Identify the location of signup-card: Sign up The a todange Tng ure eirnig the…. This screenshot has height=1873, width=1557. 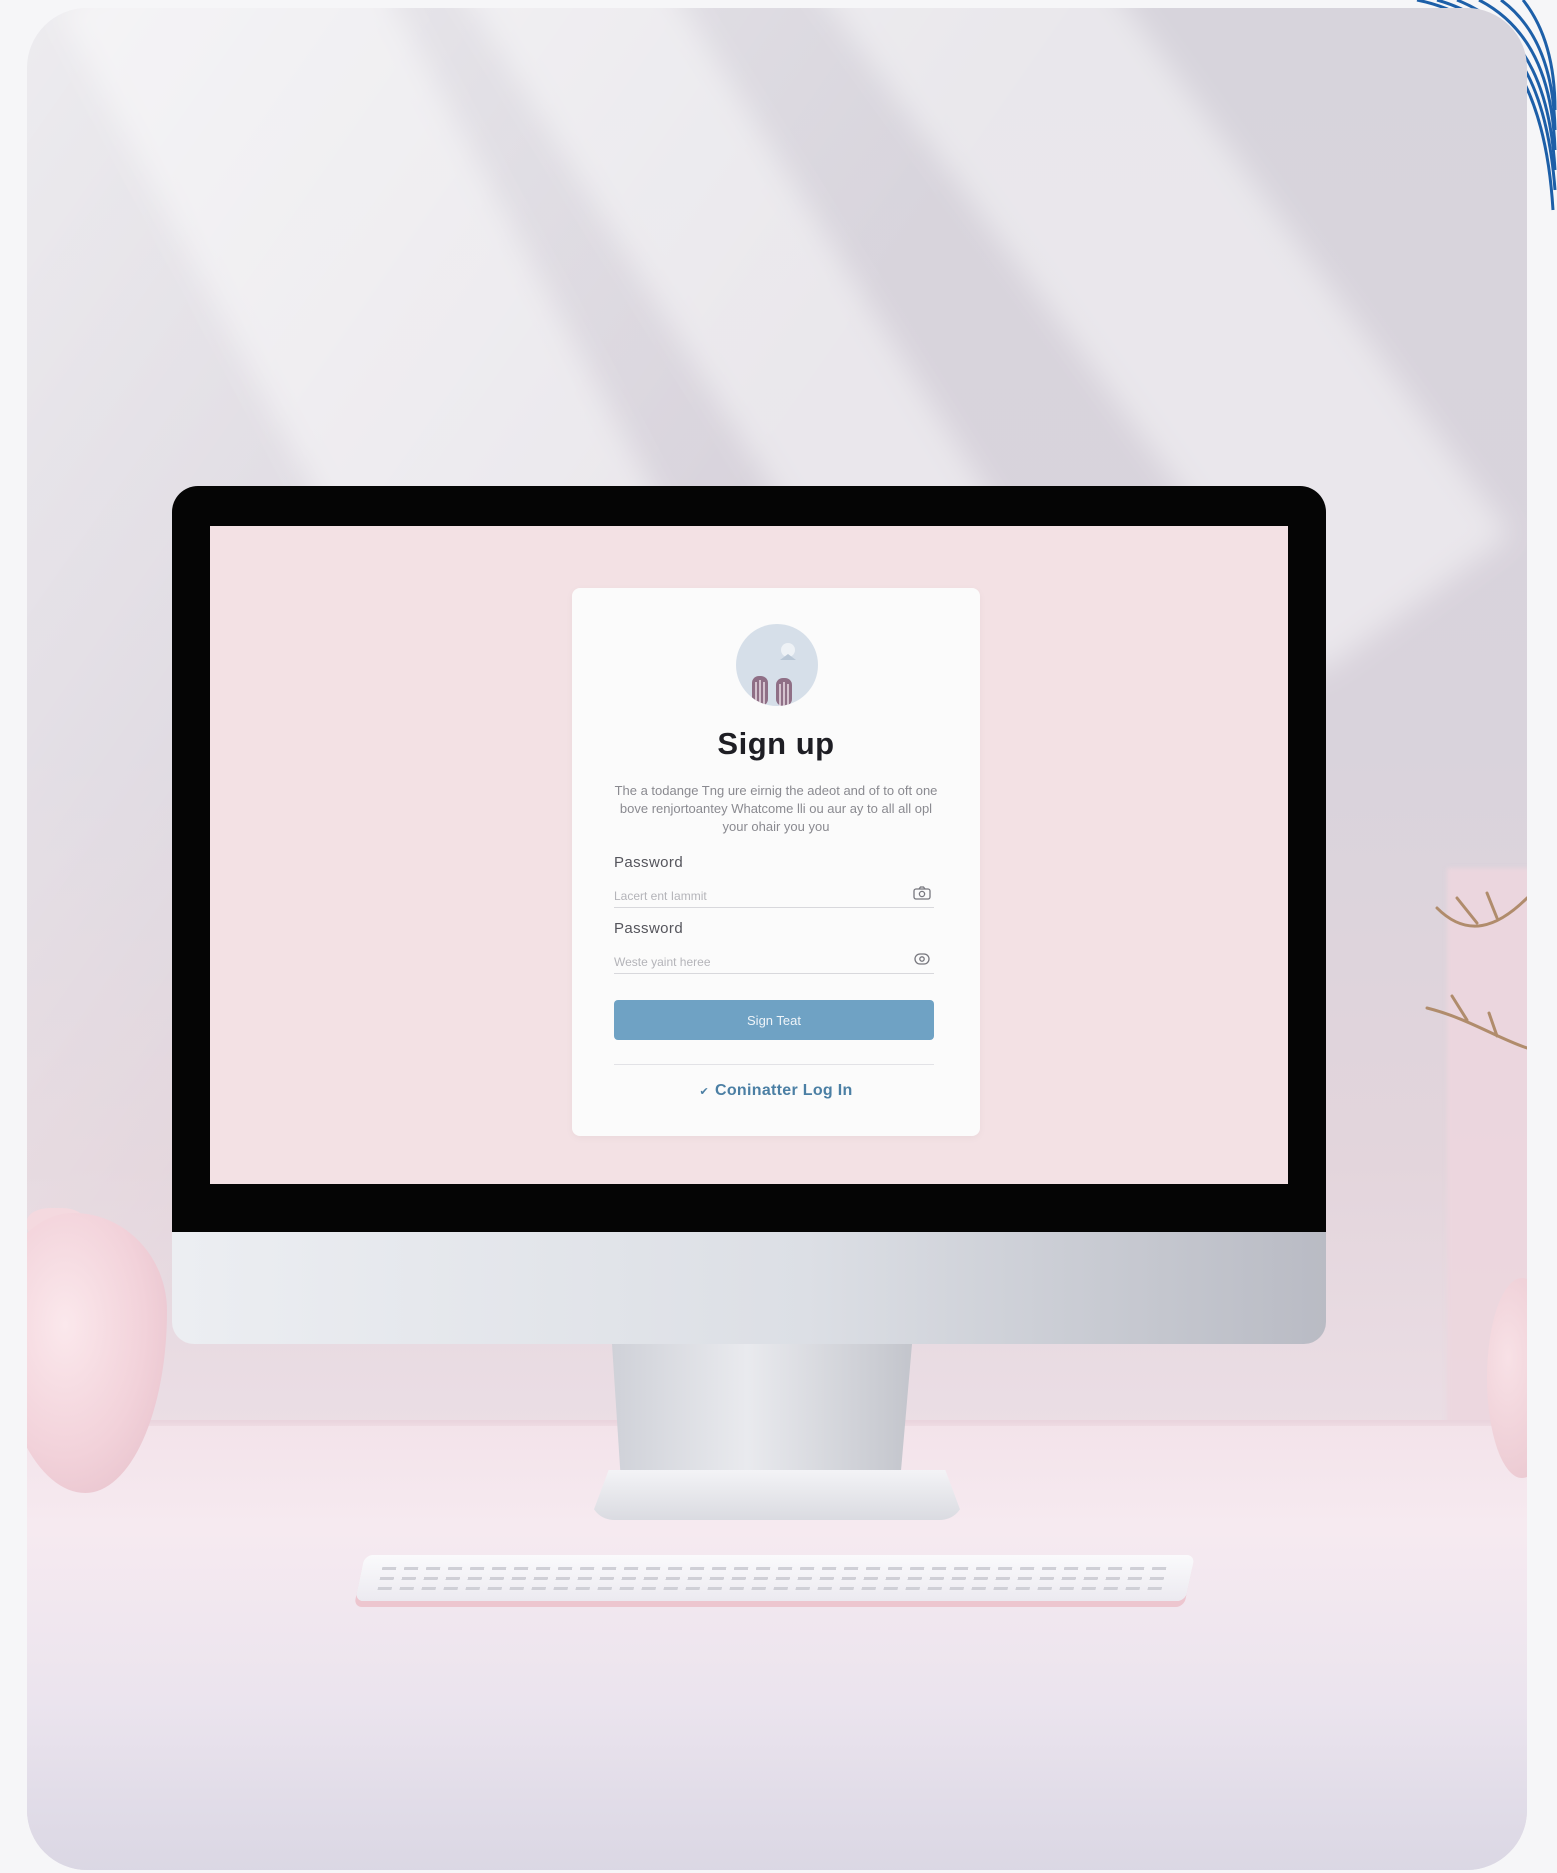
(776, 862).